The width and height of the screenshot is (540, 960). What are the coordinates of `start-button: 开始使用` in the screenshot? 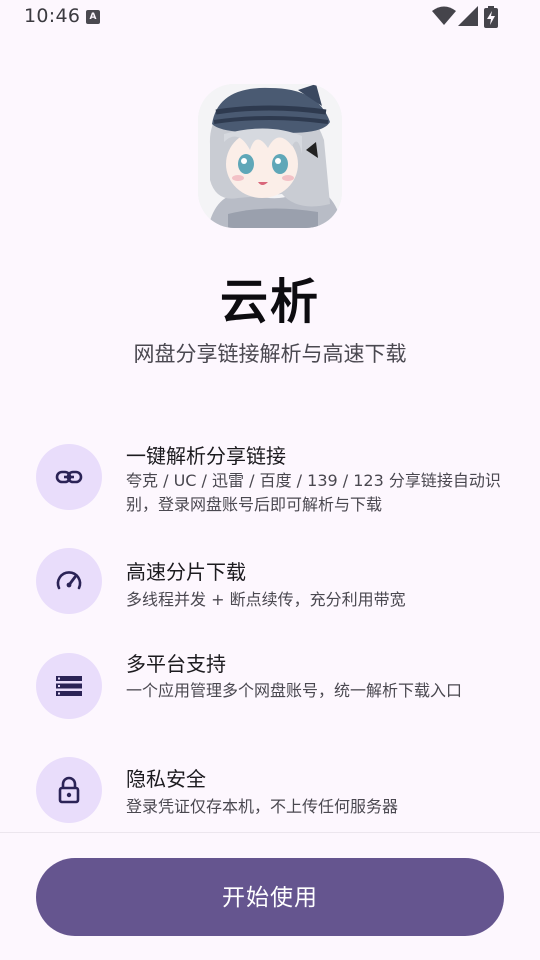 It's located at (270, 897).